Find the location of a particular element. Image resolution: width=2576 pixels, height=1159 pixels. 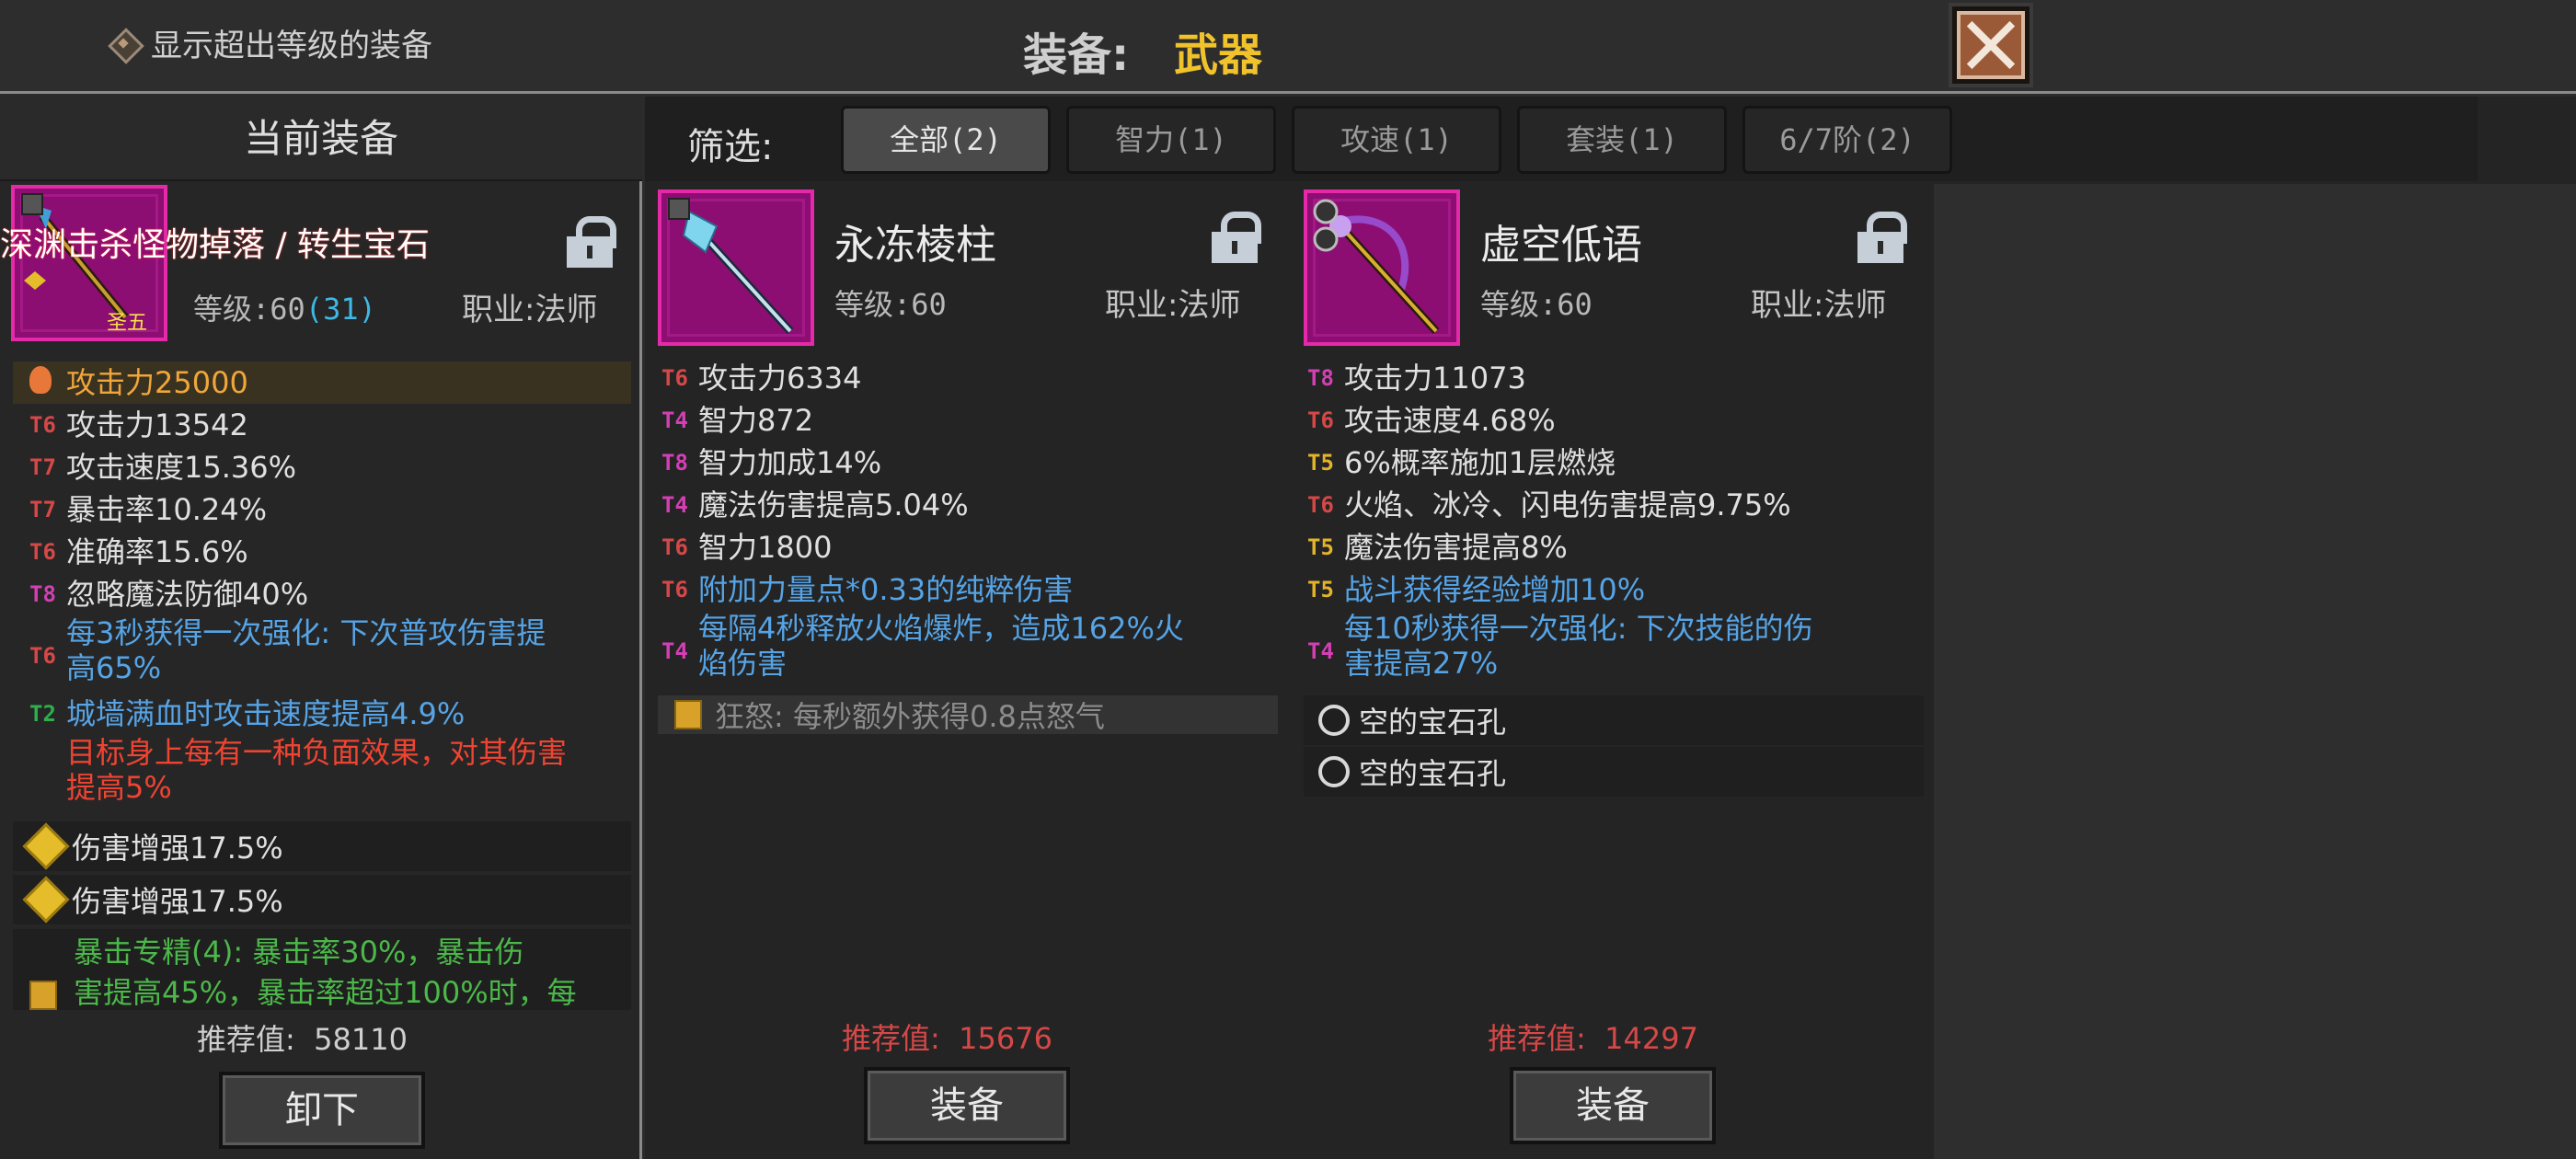

stat-text: 攻击力25000 is located at coordinates (157, 382).